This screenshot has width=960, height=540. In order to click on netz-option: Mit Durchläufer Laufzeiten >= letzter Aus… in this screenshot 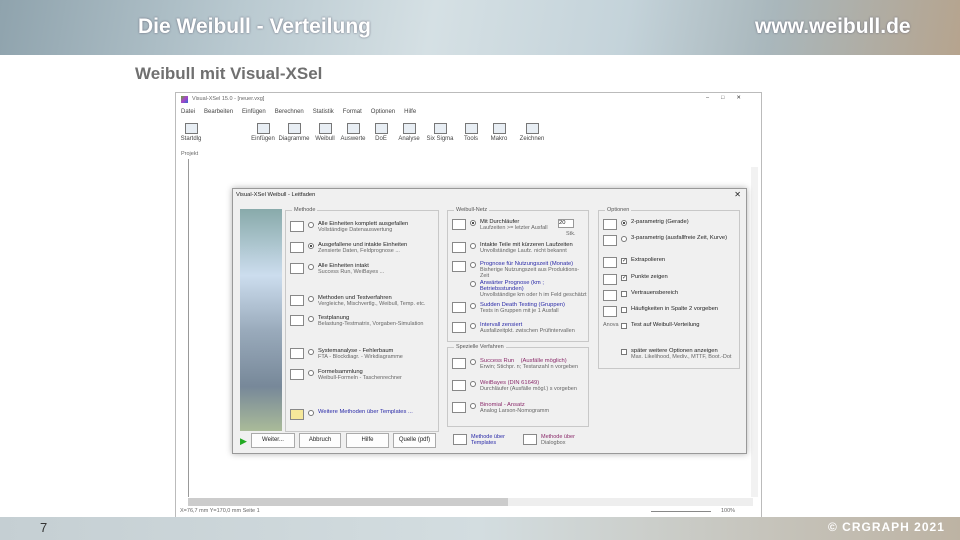, I will do `click(500, 225)`.